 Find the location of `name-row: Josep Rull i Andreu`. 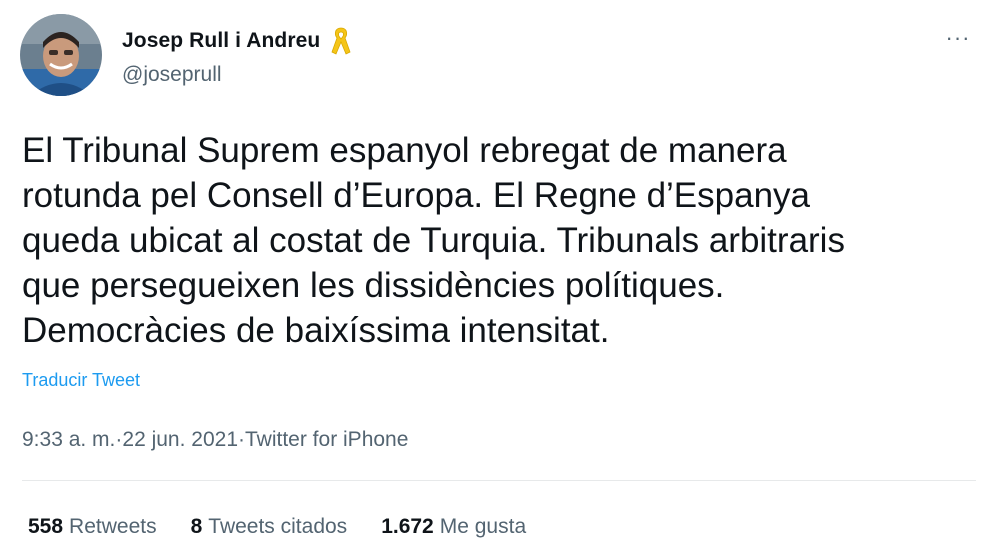

name-row: Josep Rull i Andreu is located at coordinates (237, 41).